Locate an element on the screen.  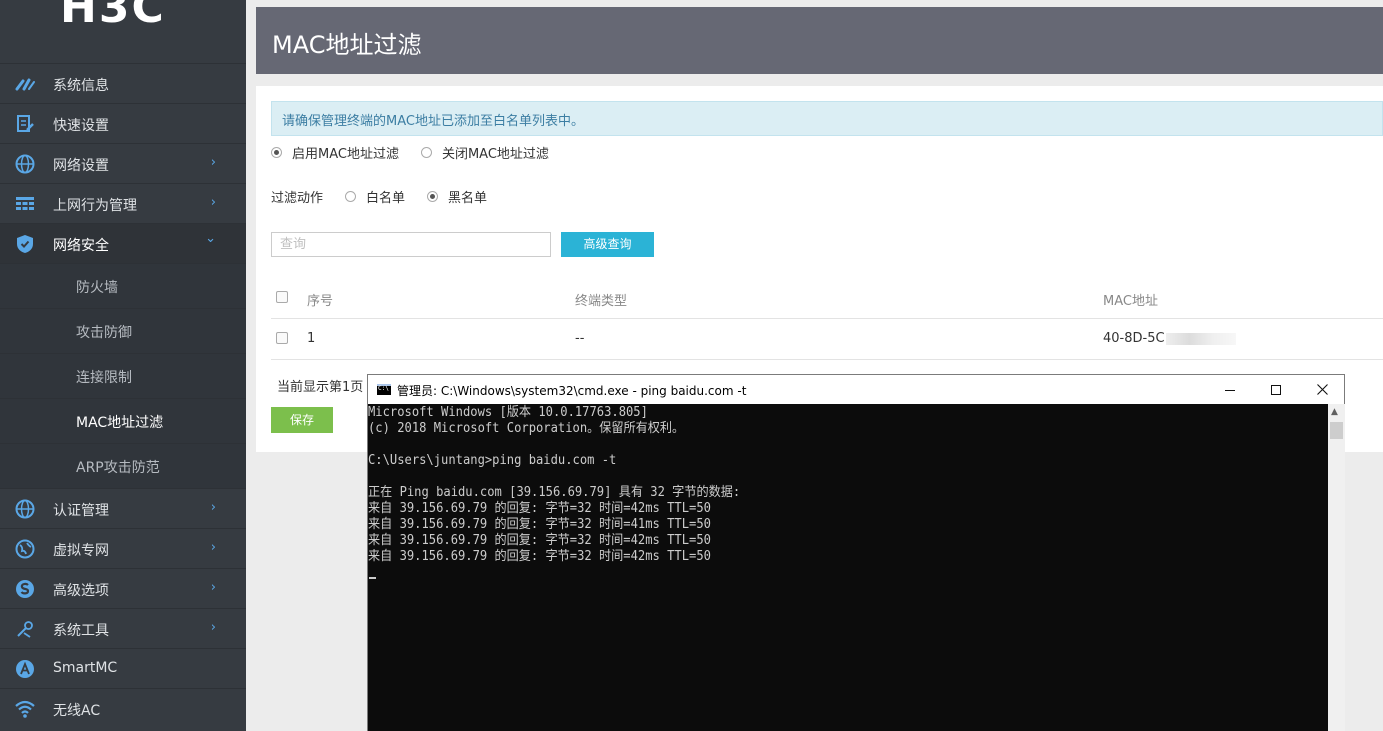
tools-icon is located at coordinates (25, 629).